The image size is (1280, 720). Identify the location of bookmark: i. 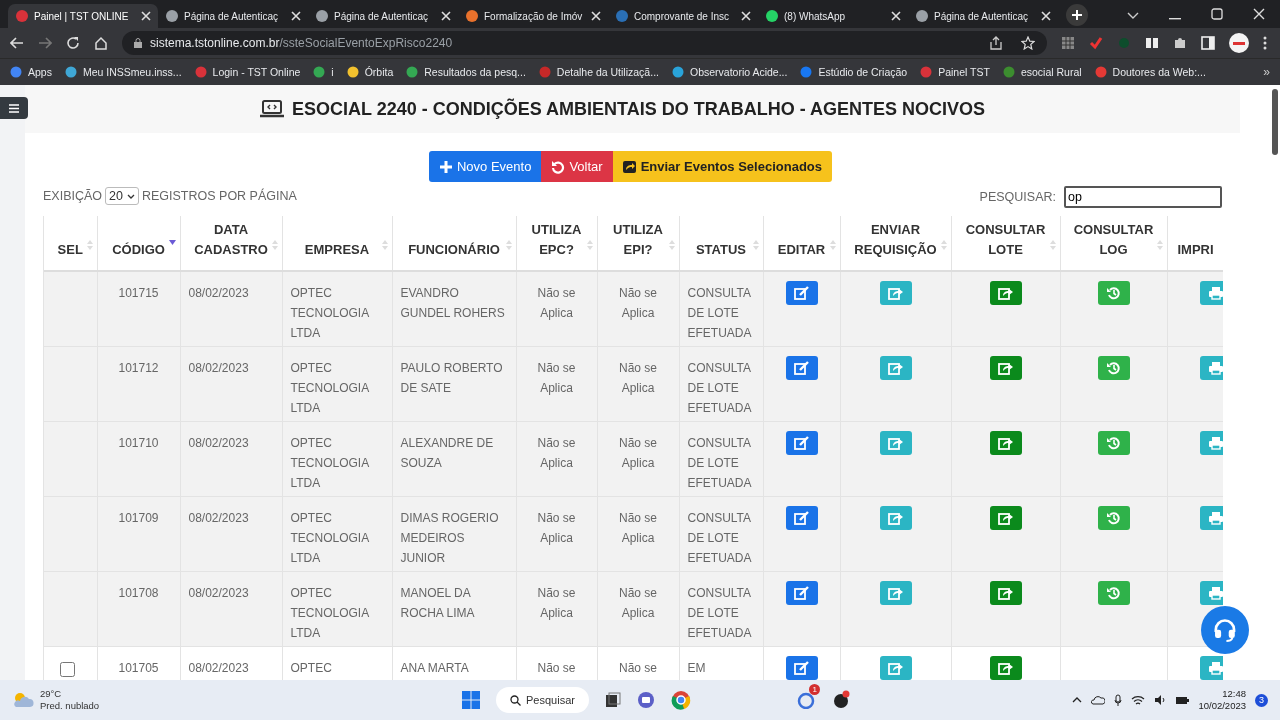
(323, 72).